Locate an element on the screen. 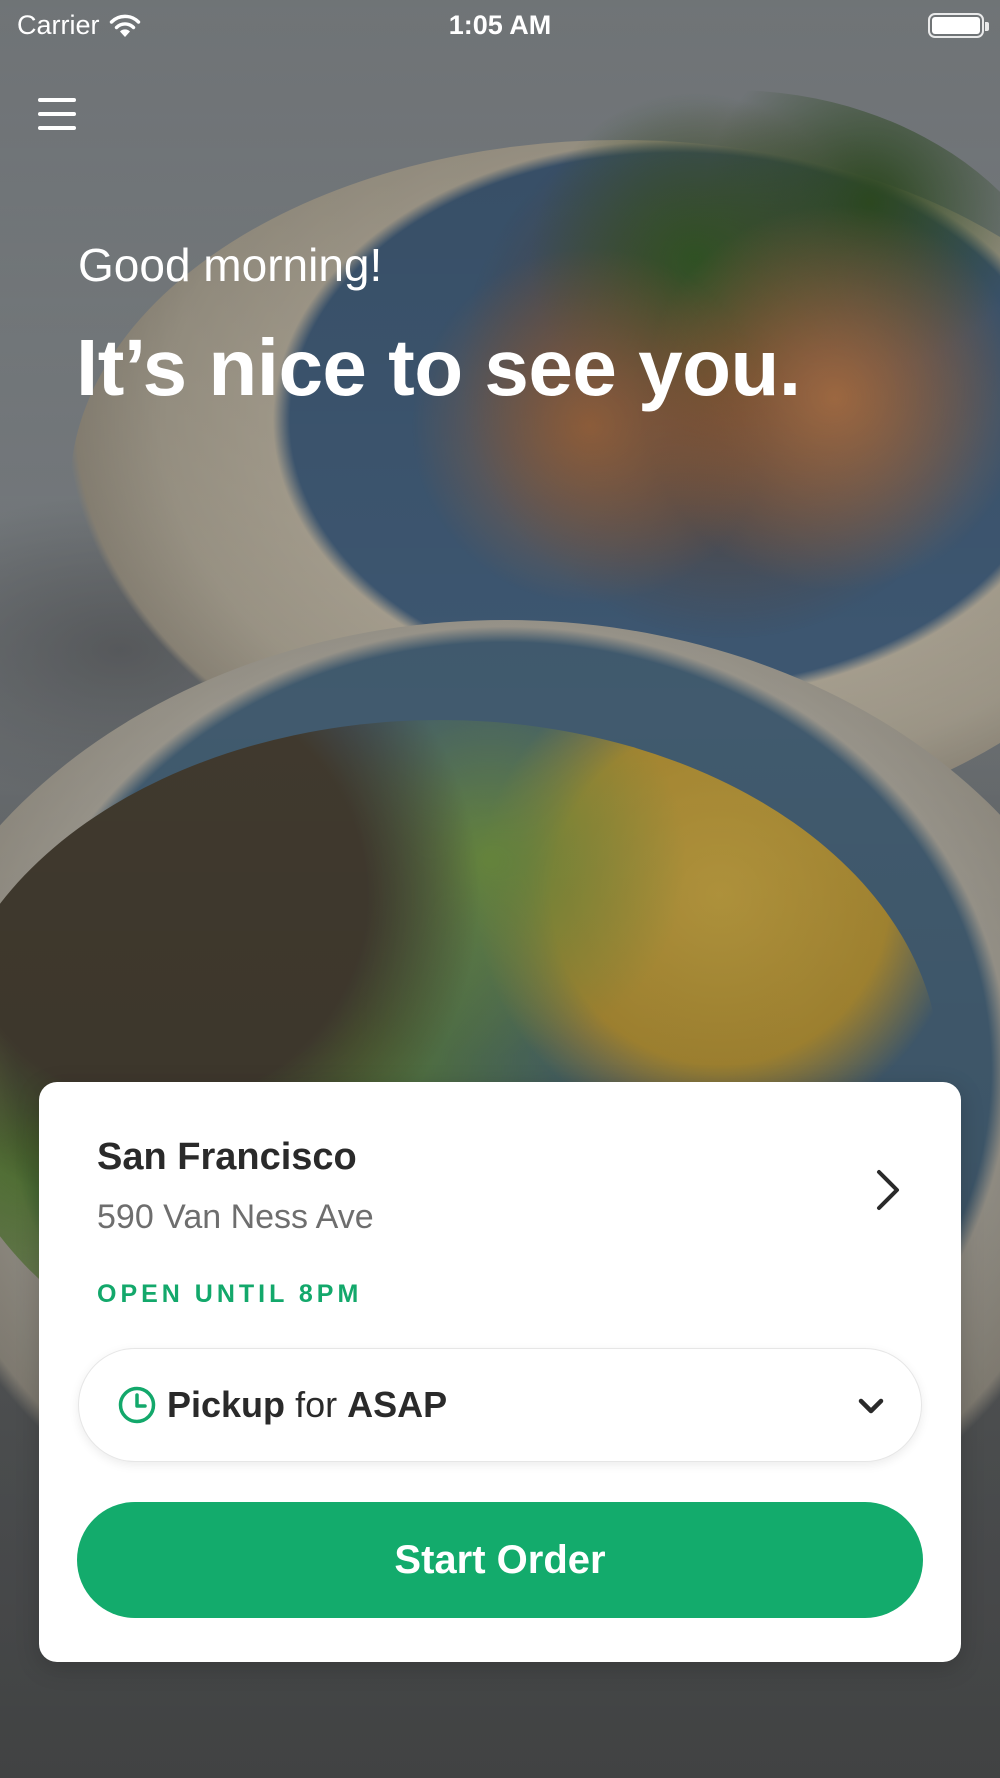 This screenshot has width=1000, height=1778. battery-icon is located at coordinates (958, 25).